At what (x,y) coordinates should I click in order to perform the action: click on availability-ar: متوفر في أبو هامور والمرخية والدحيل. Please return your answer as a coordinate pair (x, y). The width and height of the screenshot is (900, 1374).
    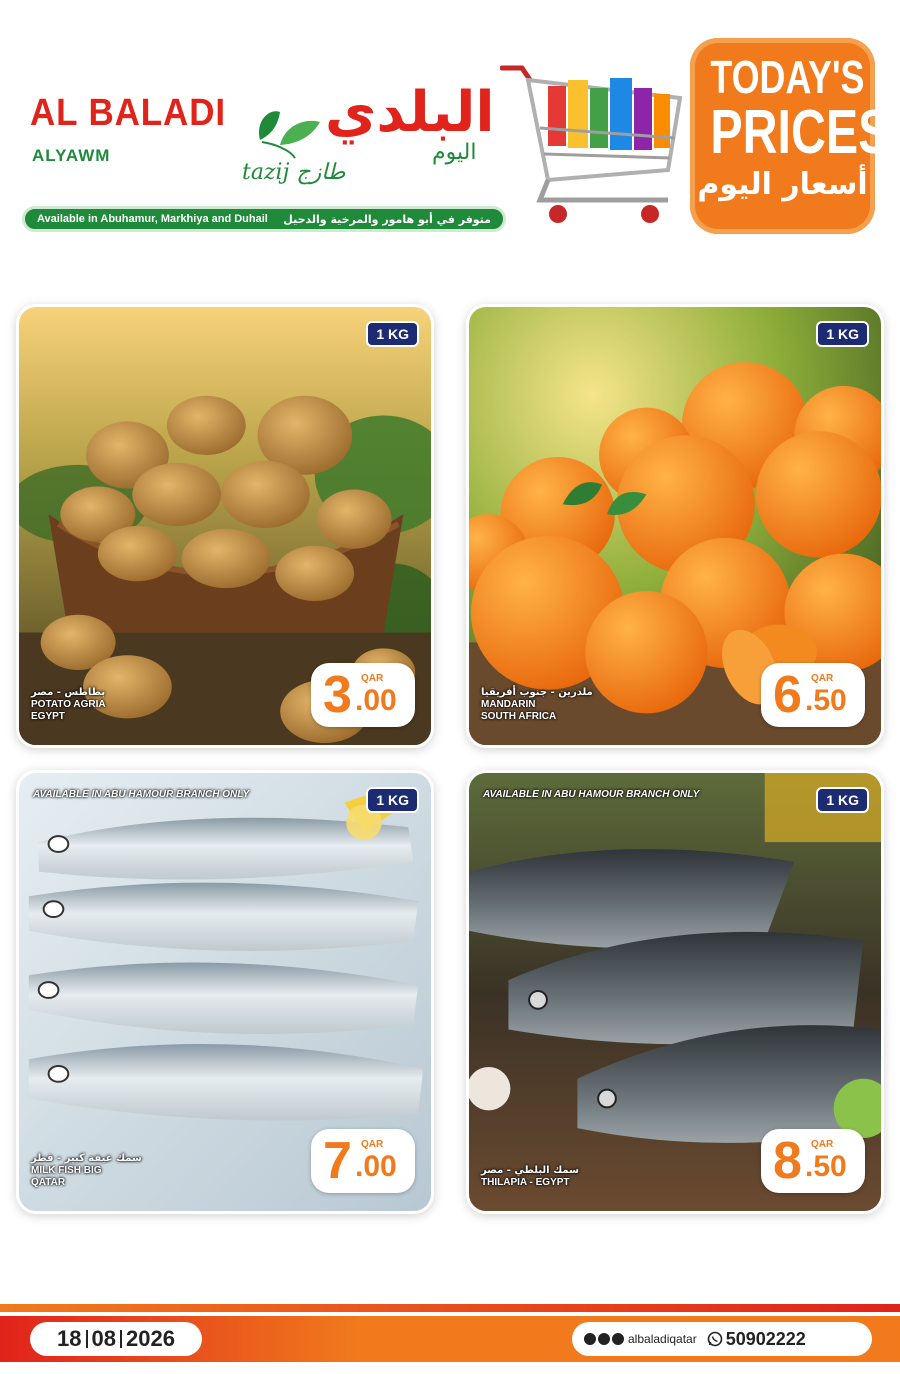
    Looking at the image, I should click on (387, 219).